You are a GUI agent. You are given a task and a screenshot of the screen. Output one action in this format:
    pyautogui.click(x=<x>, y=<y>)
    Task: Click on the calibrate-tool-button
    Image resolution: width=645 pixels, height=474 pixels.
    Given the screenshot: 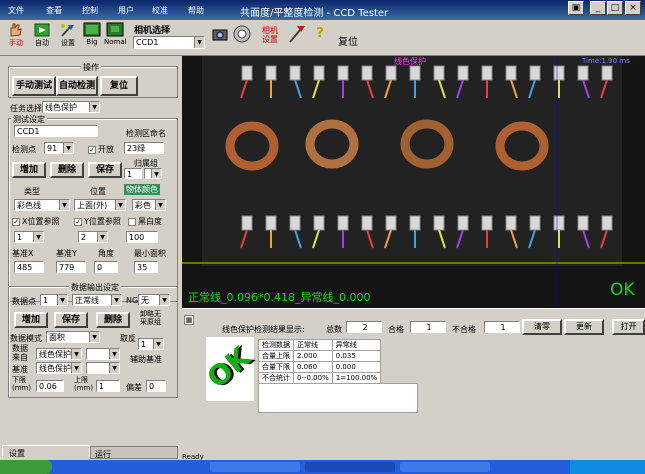 What is the action you would take?
    pyautogui.click(x=297, y=38)
    